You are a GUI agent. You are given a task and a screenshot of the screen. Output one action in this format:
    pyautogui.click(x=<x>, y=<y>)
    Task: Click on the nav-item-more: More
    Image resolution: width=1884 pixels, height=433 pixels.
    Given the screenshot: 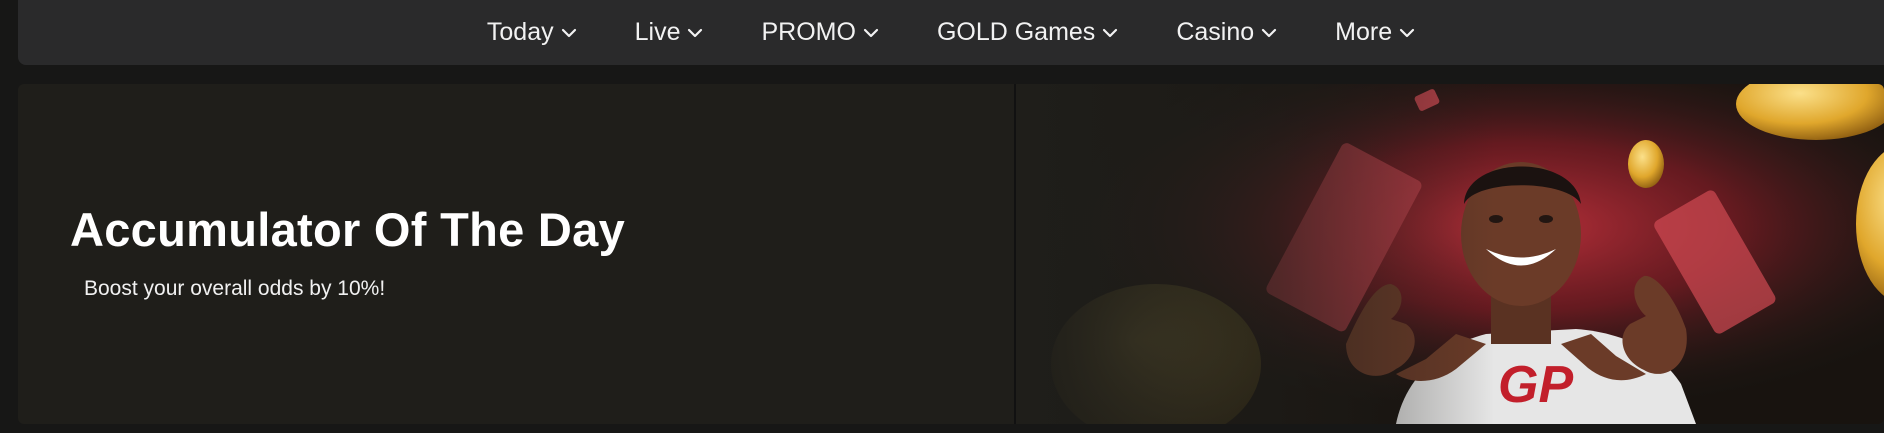 What is the action you would take?
    pyautogui.click(x=1375, y=32)
    